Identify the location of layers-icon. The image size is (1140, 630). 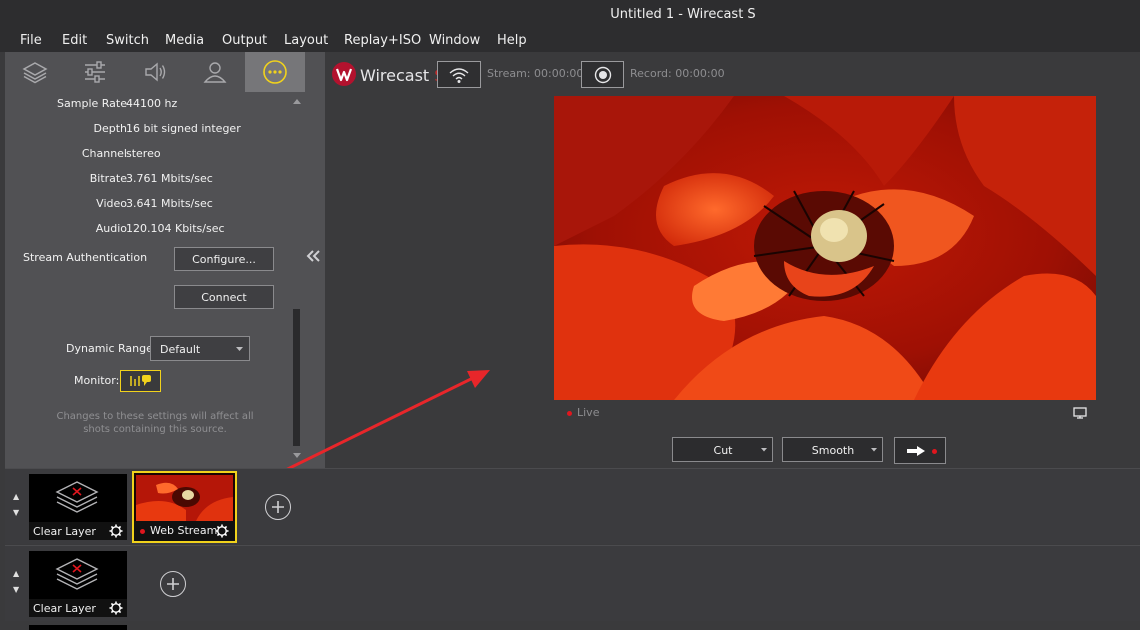
(35, 73).